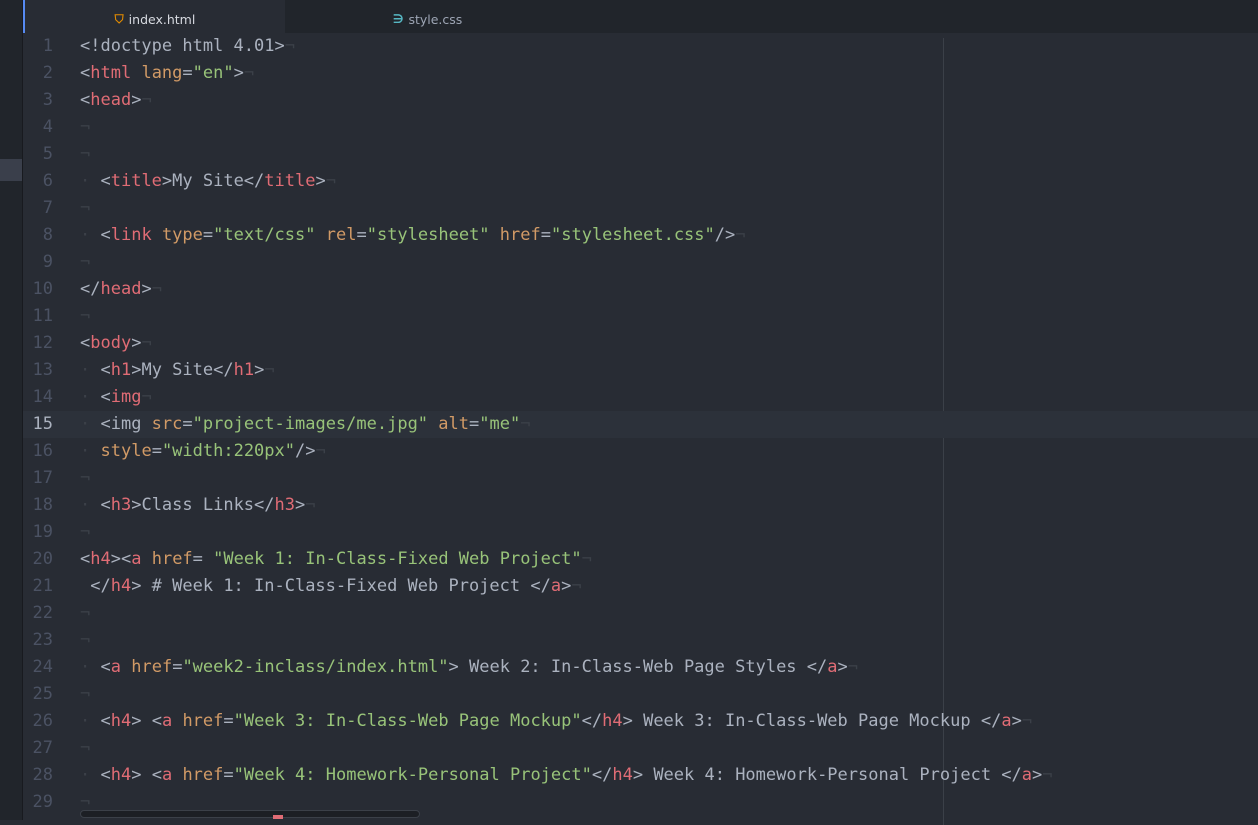 The width and height of the screenshot is (1258, 825). What do you see at coordinates (640, 397) in the screenshot?
I see `code-line: 14 · <img¬` at bounding box center [640, 397].